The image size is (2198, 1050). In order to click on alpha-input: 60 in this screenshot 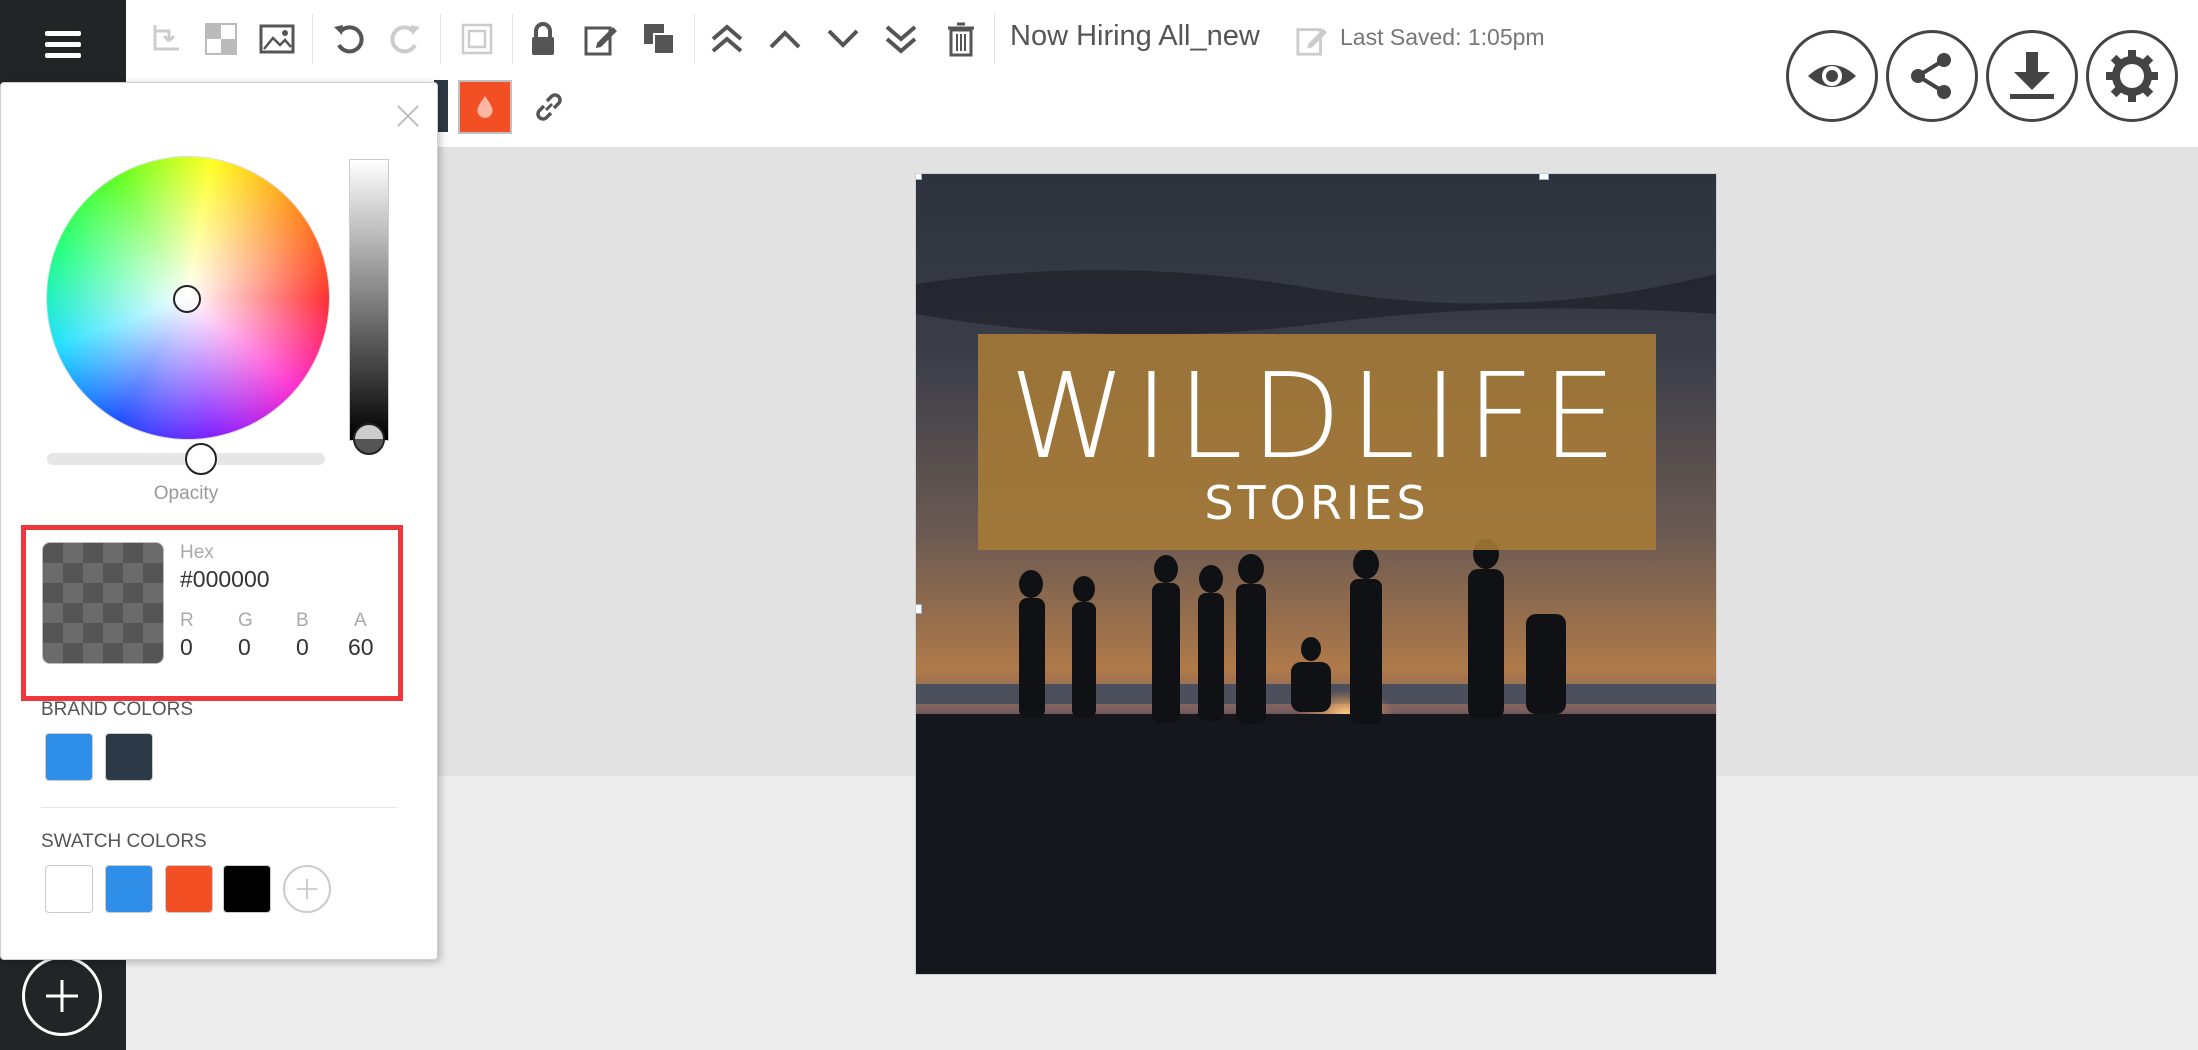, I will do `click(361, 647)`.